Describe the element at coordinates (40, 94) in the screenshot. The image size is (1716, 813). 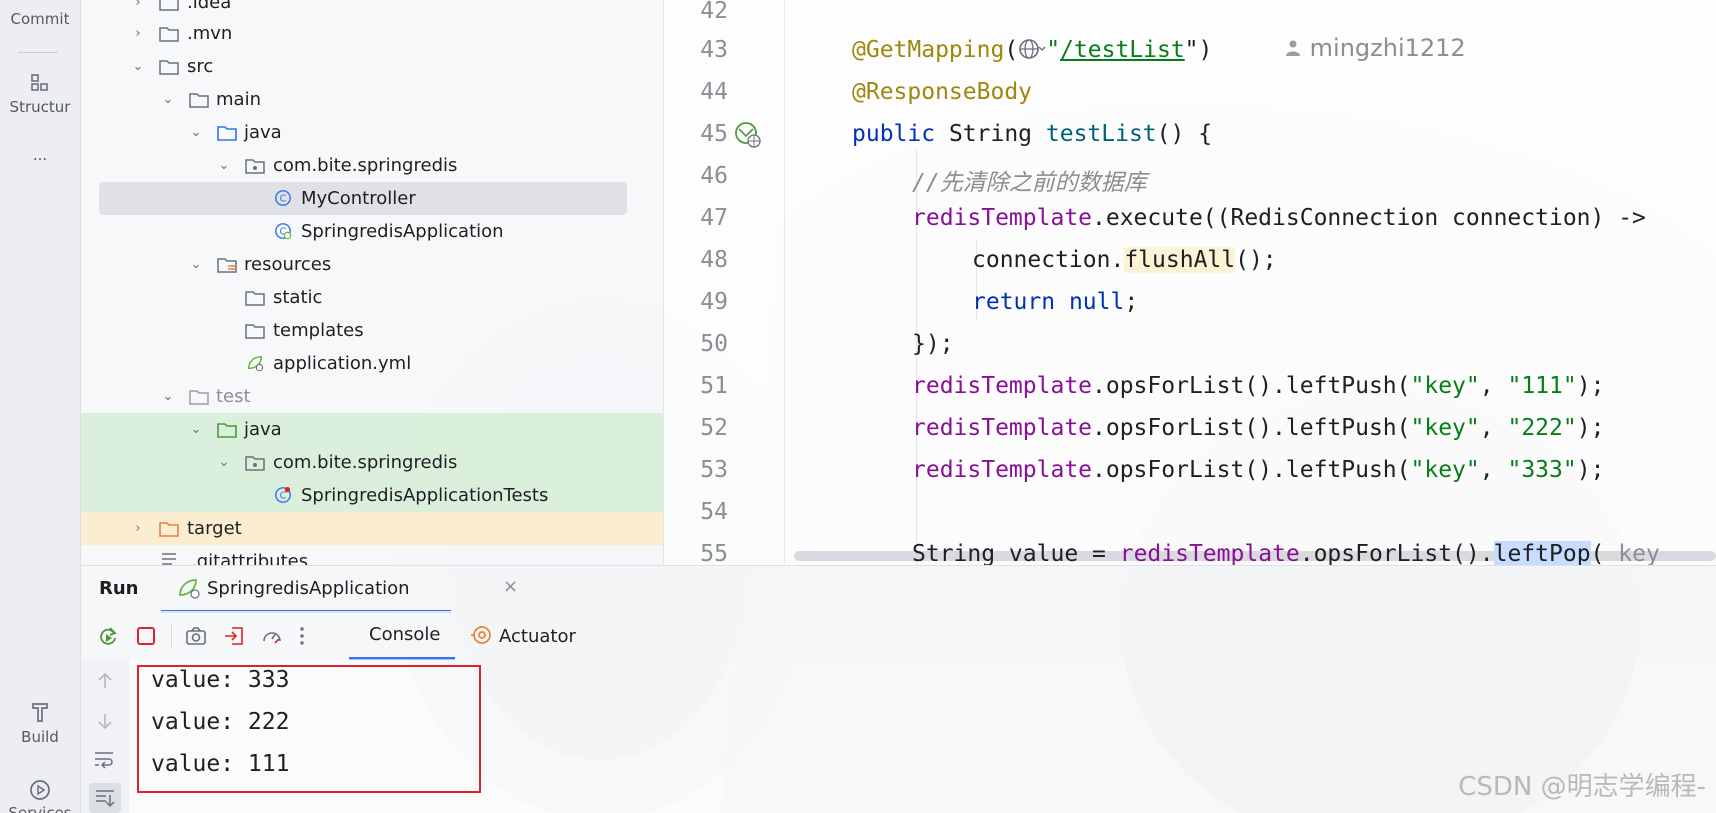
I see `structure-tool-button: Structur` at that location.